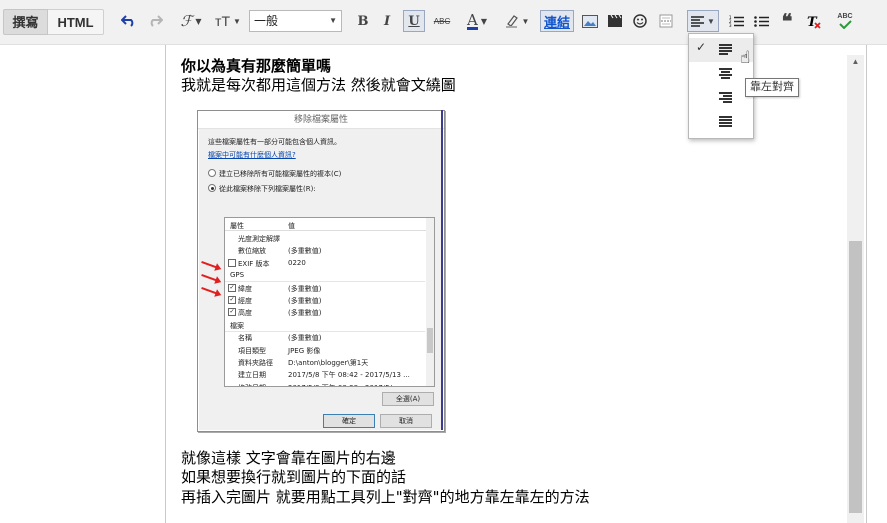 Image resolution: width=887 pixels, height=523 pixels. Describe the element at coordinates (212, 188) in the screenshot. I see `radio-remove-properties` at that location.